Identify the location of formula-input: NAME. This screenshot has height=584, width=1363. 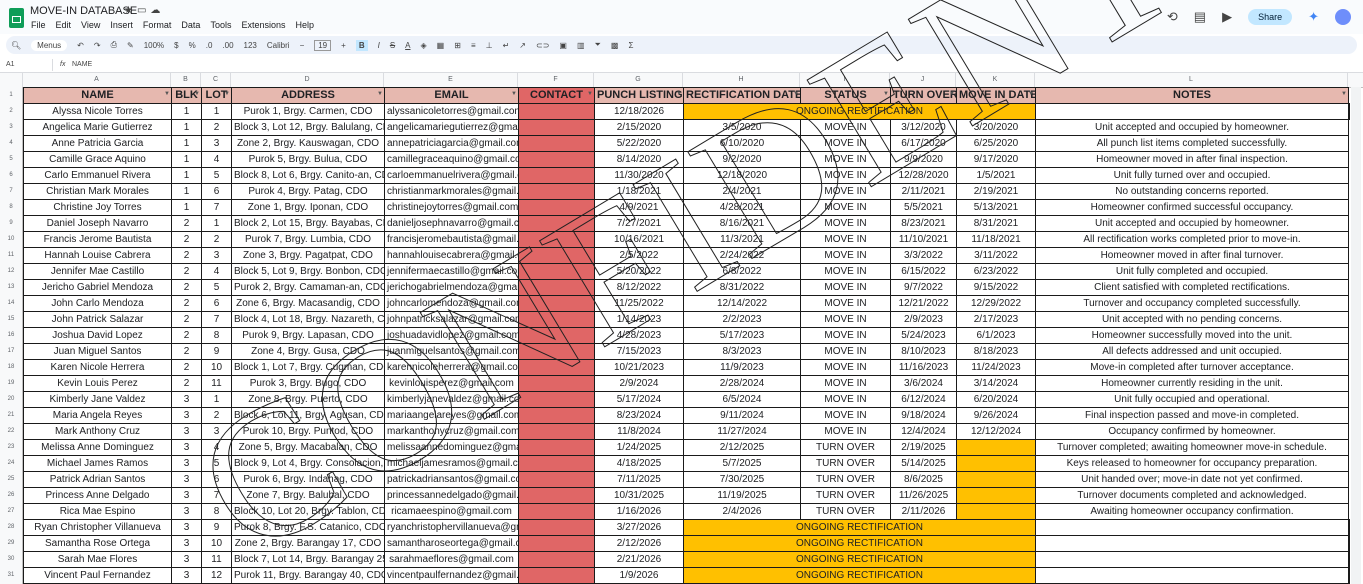
(82, 64).